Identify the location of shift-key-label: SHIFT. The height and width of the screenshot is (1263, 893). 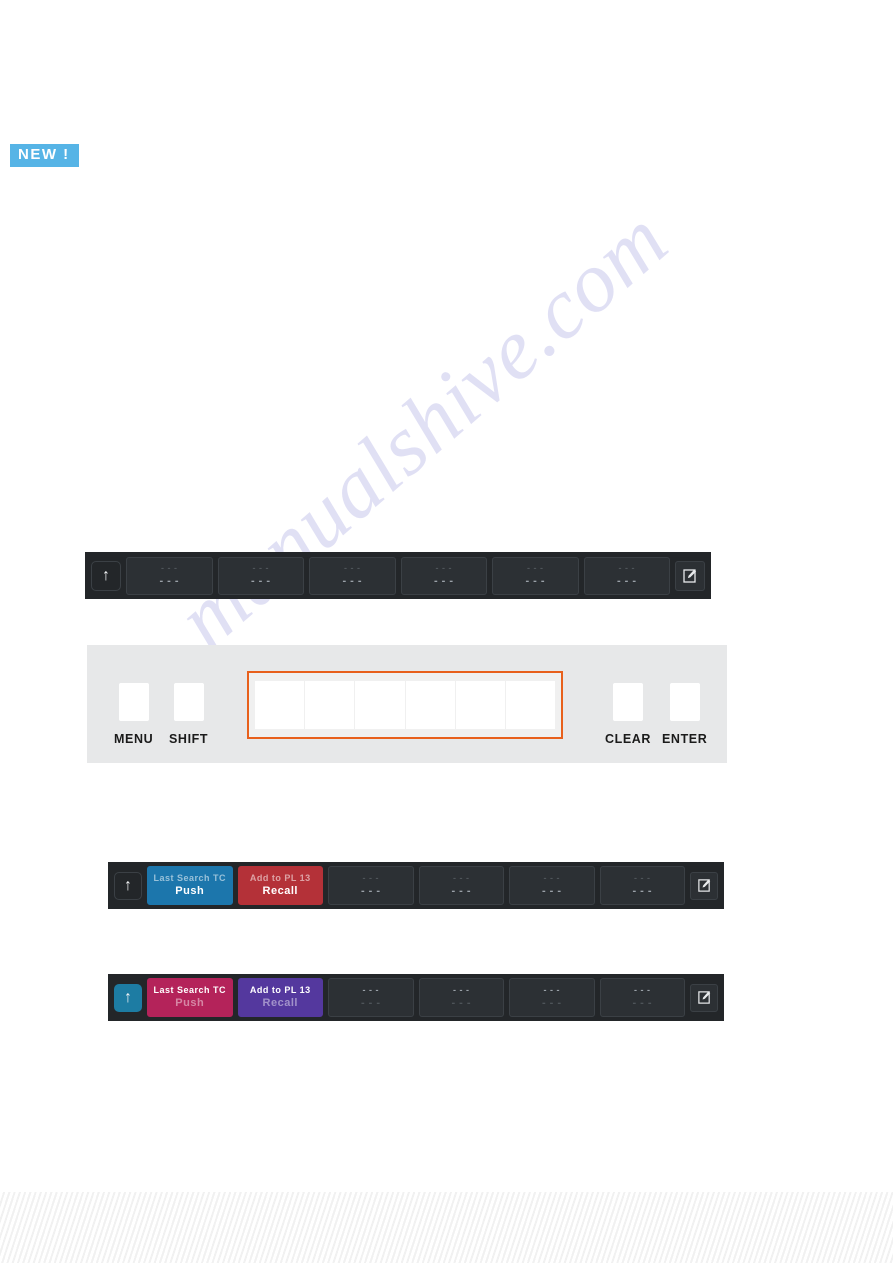
(189, 739).